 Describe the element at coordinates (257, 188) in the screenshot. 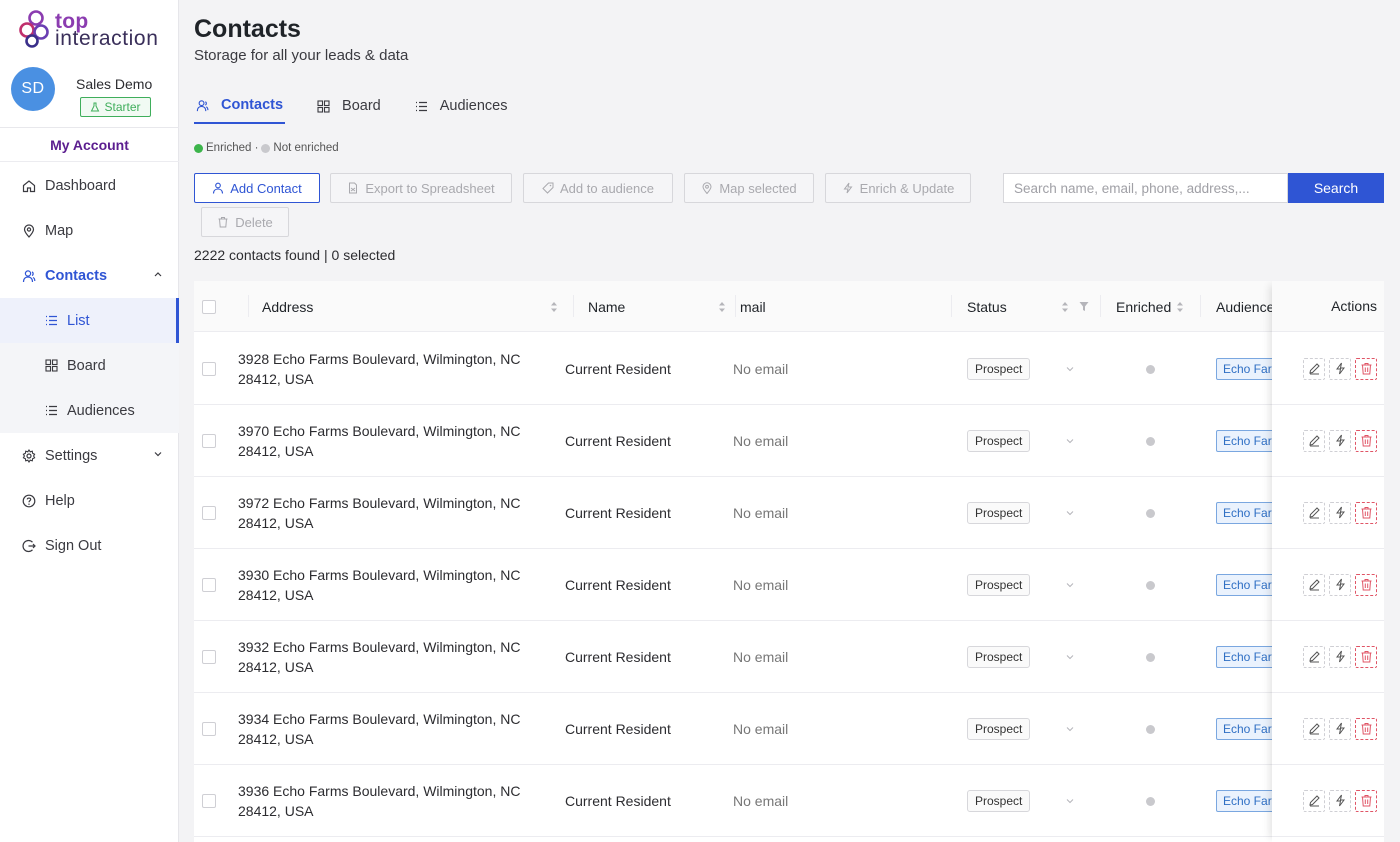

I see `add-contact-button: Add Contact` at that location.